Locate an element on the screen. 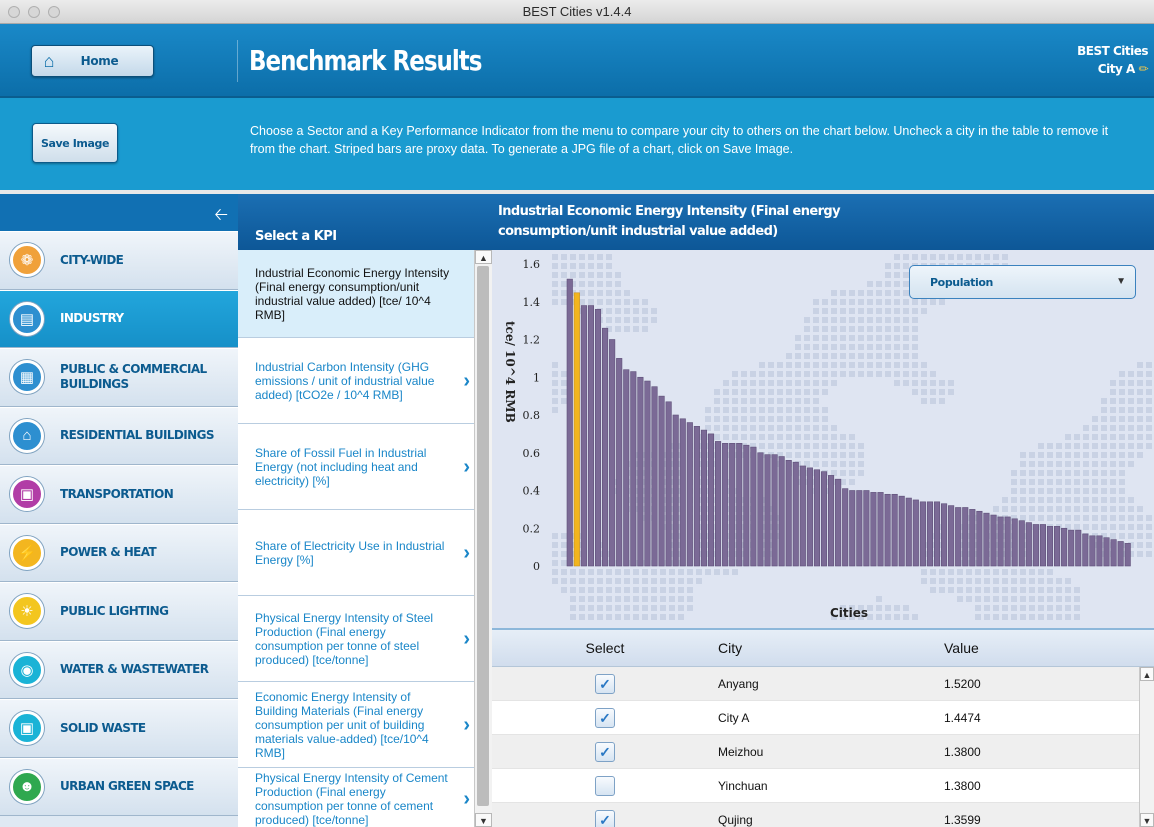 This screenshot has height=827, width=1154. sidebar-item-transportation: ▣ TRANSPORTATION is located at coordinates (119, 494).